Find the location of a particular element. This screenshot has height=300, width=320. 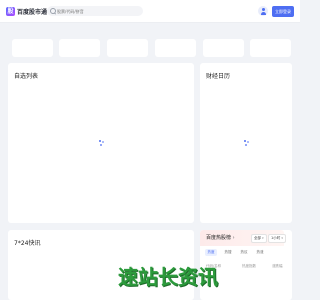

hot-stock-title-text: 百度热股榜 is located at coordinates (219, 238).